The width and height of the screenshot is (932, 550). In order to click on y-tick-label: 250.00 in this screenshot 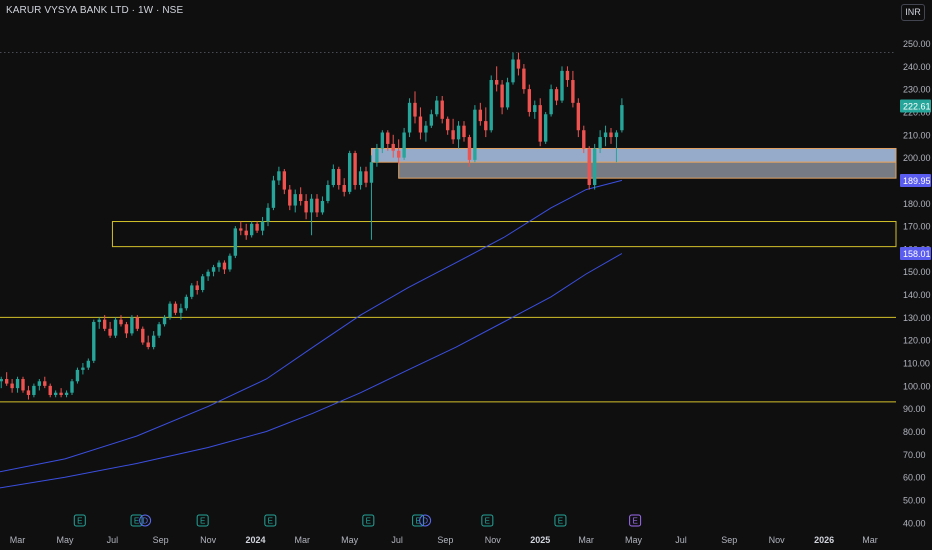, I will do `click(917, 44)`.